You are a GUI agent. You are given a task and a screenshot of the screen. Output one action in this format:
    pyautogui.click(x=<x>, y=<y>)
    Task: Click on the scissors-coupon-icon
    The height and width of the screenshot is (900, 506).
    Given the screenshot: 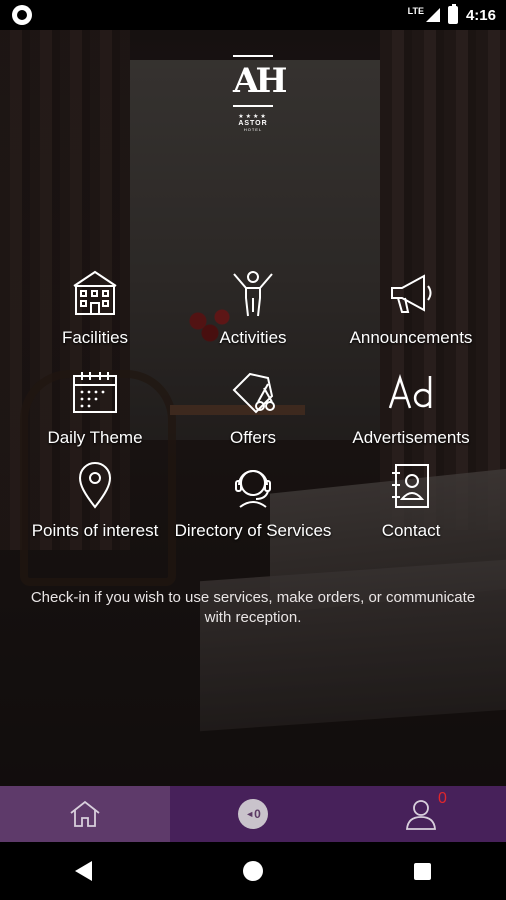 What is the action you would take?
    pyautogui.click(x=253, y=393)
    